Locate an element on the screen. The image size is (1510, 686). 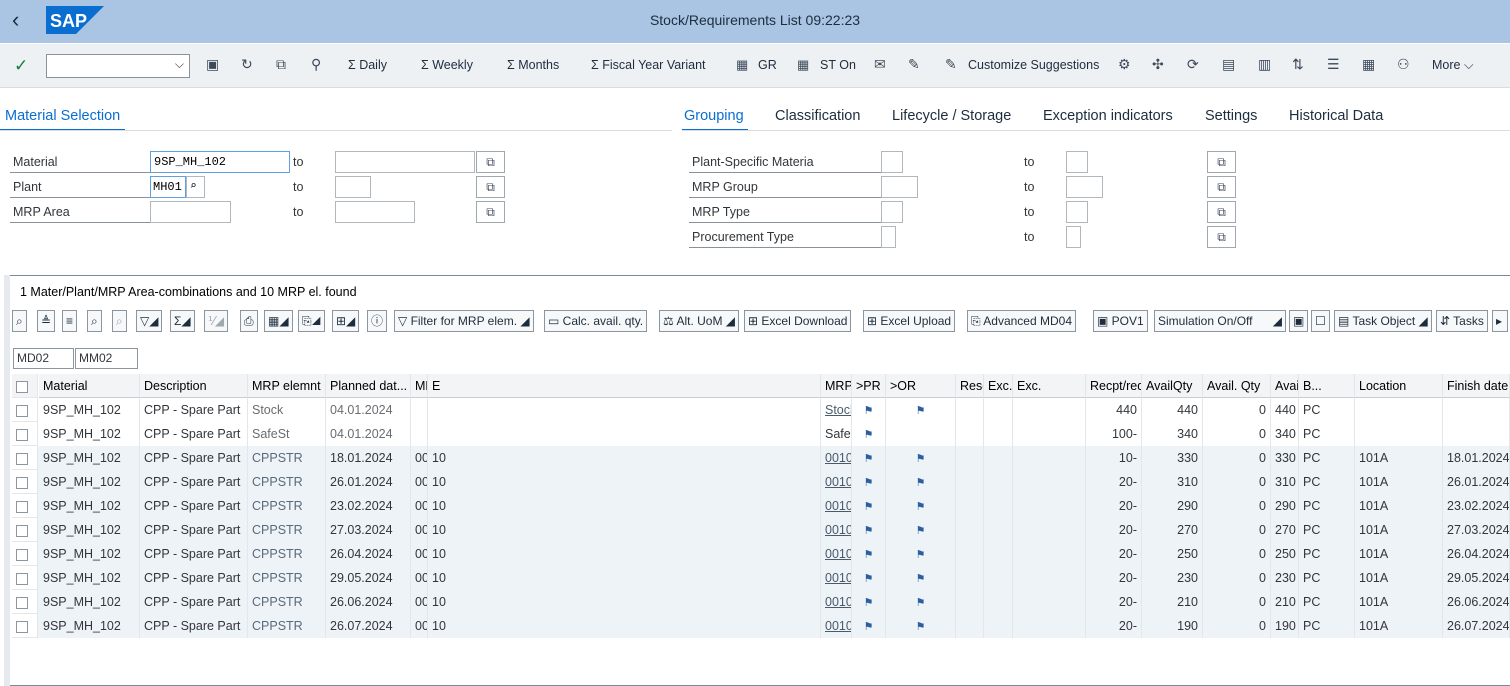
daily-button: Σ Daily is located at coordinates (367, 65).